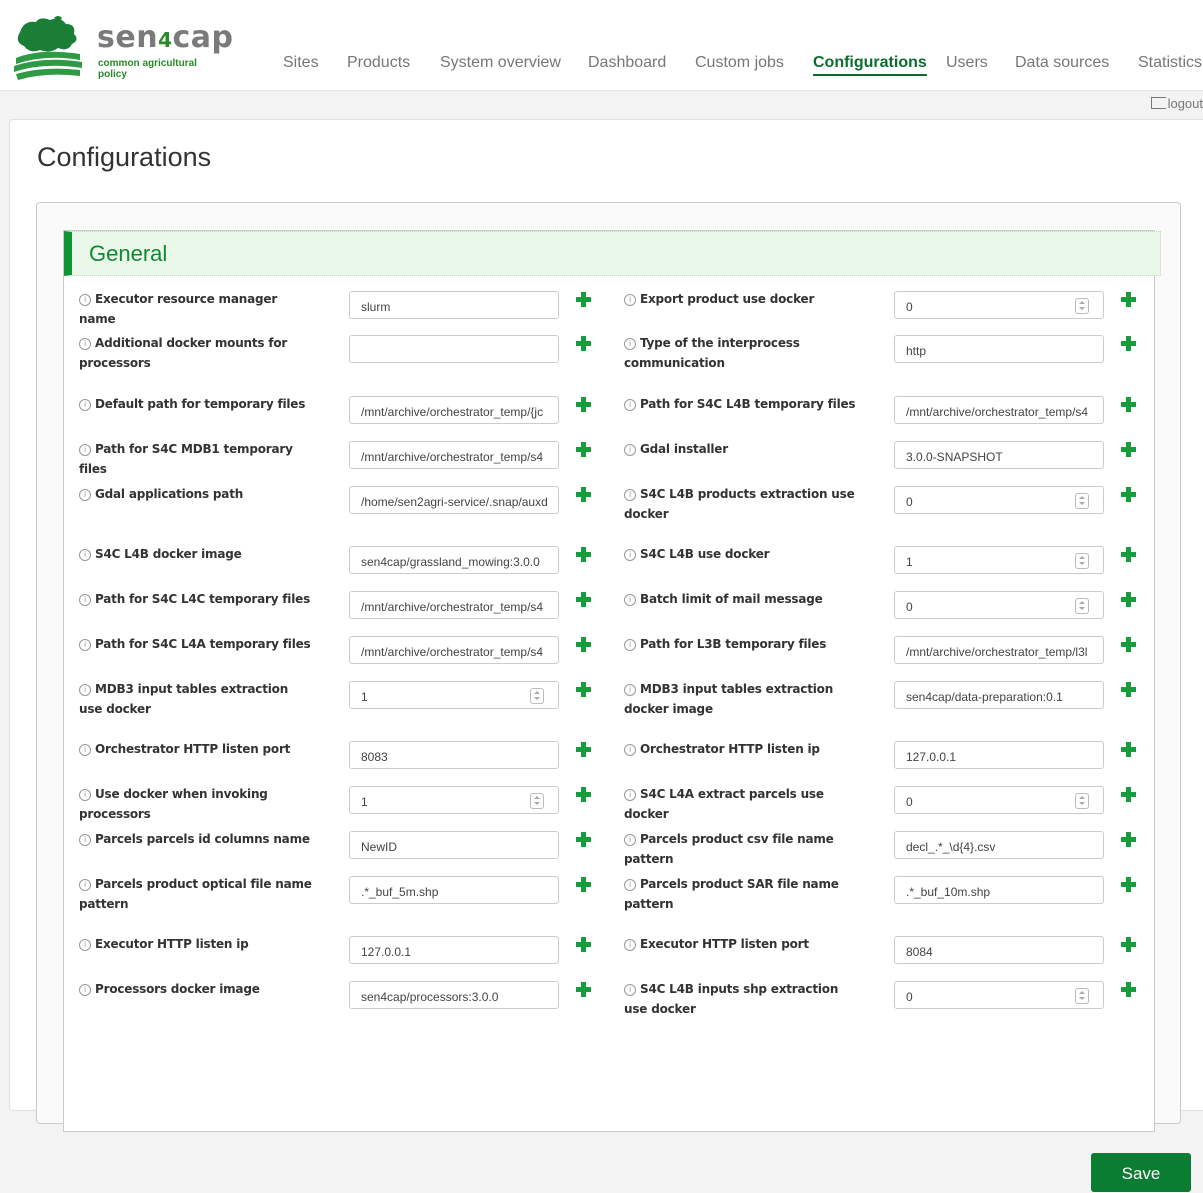 This screenshot has height=1193, width=1203. I want to click on add-use-docker-when-invoking-processors-icon, so click(583, 794).